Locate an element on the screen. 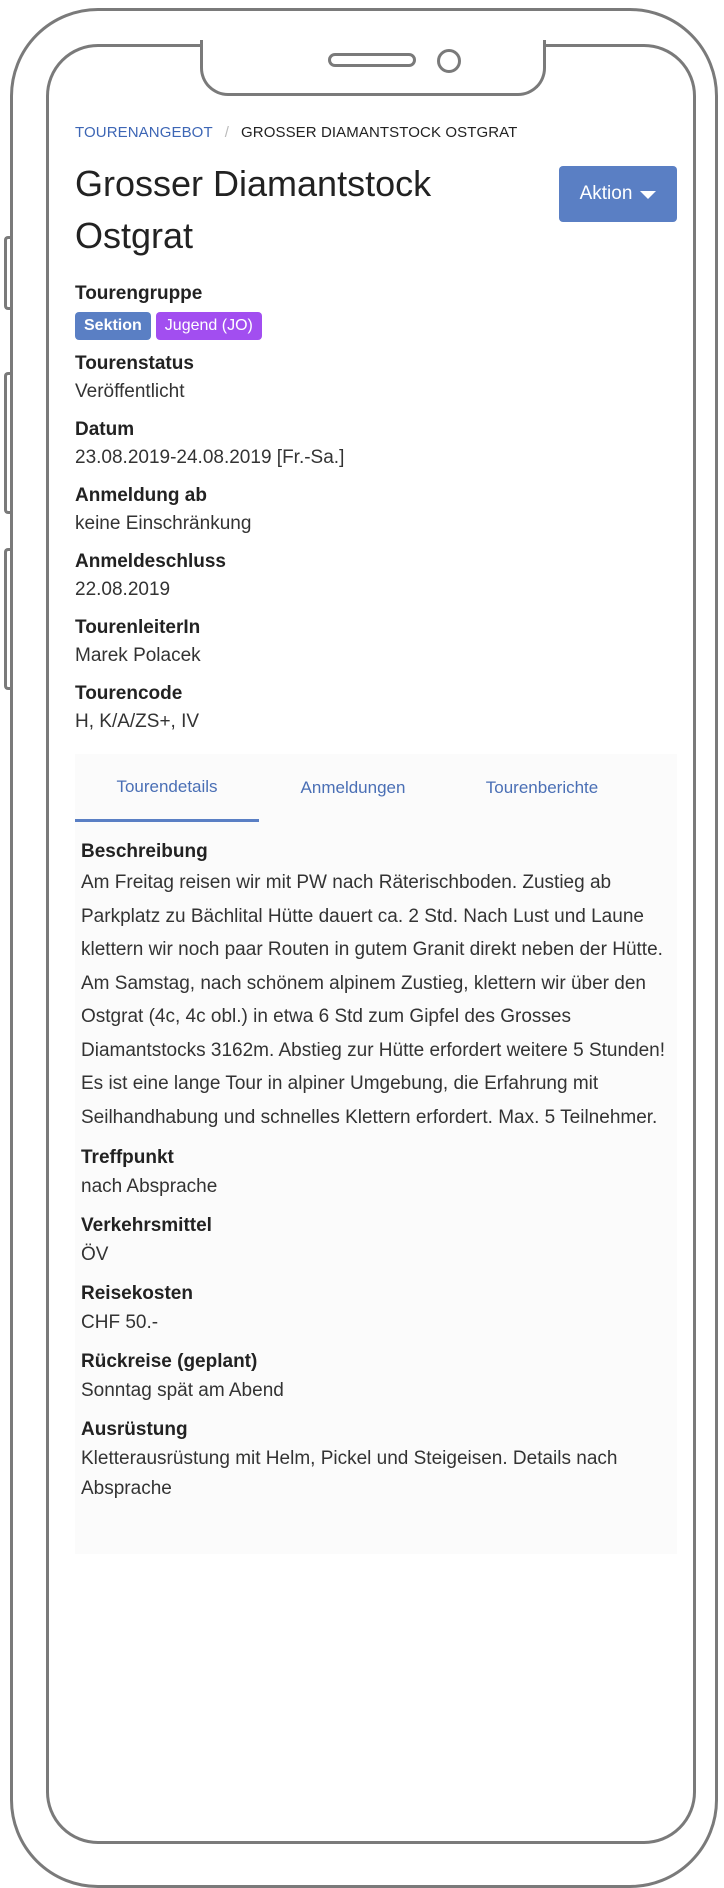 Image resolution: width=724 pixels, height=1888 pixels. field-label: TourenleiterIn is located at coordinates (138, 627).